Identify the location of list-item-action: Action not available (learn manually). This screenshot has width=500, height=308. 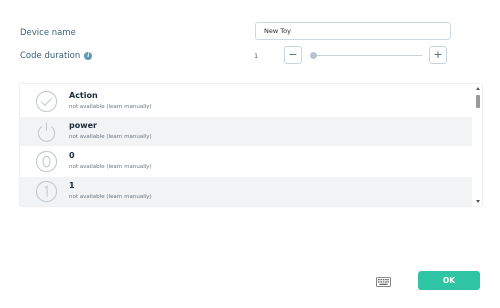
(246, 101).